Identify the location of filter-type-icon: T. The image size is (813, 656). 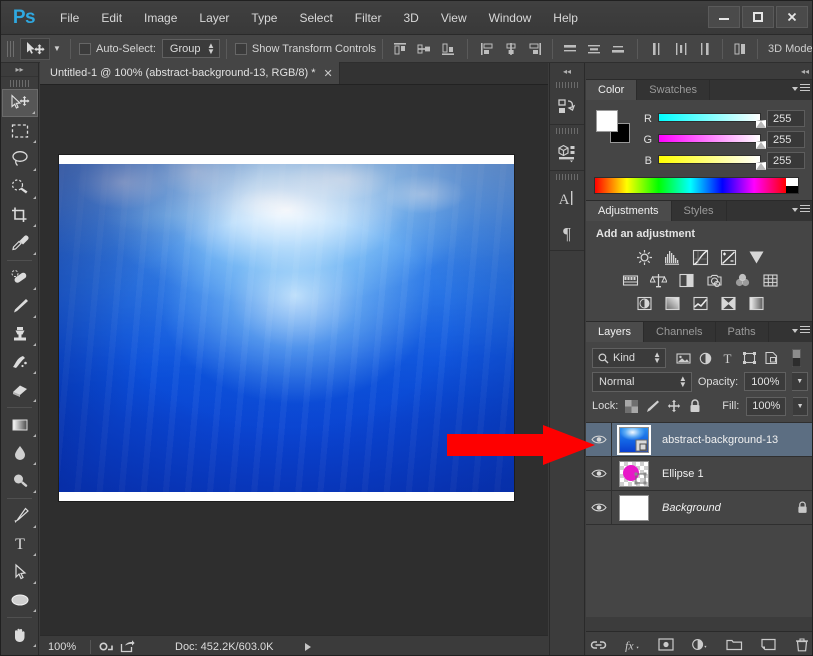
(727, 358).